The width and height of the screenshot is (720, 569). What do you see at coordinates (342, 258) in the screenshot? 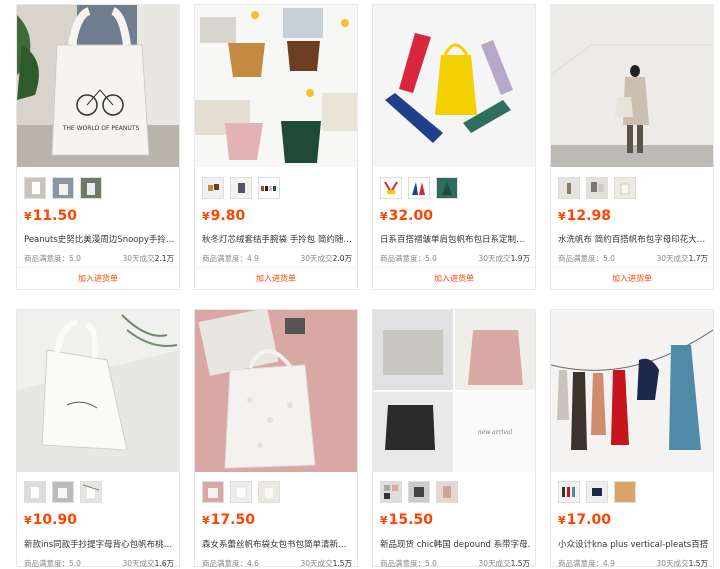
I see `sales-count: 2.0万` at bounding box center [342, 258].